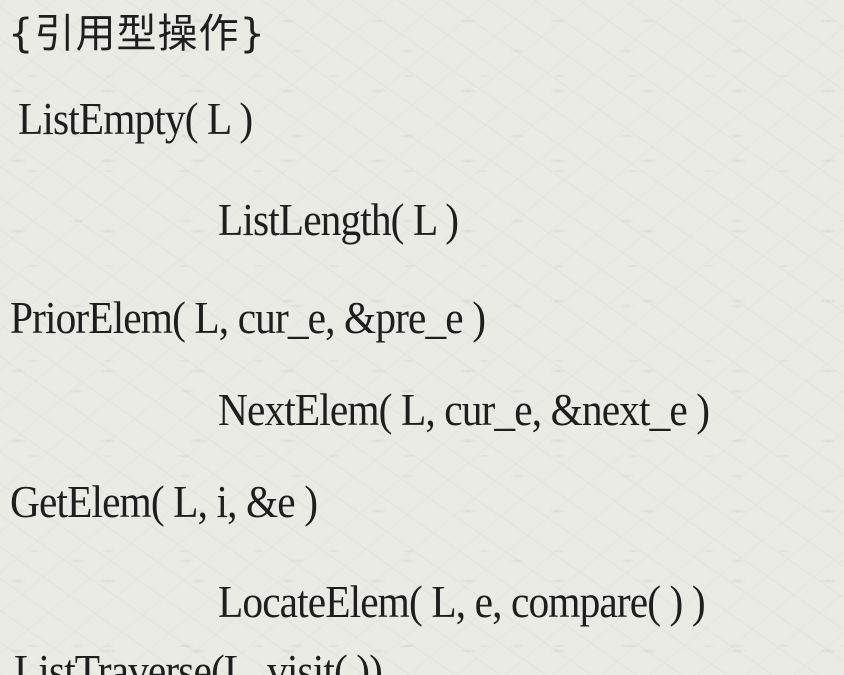  I want to click on operation-get-elem: GetElem( L, i, &e ), so click(164, 501).